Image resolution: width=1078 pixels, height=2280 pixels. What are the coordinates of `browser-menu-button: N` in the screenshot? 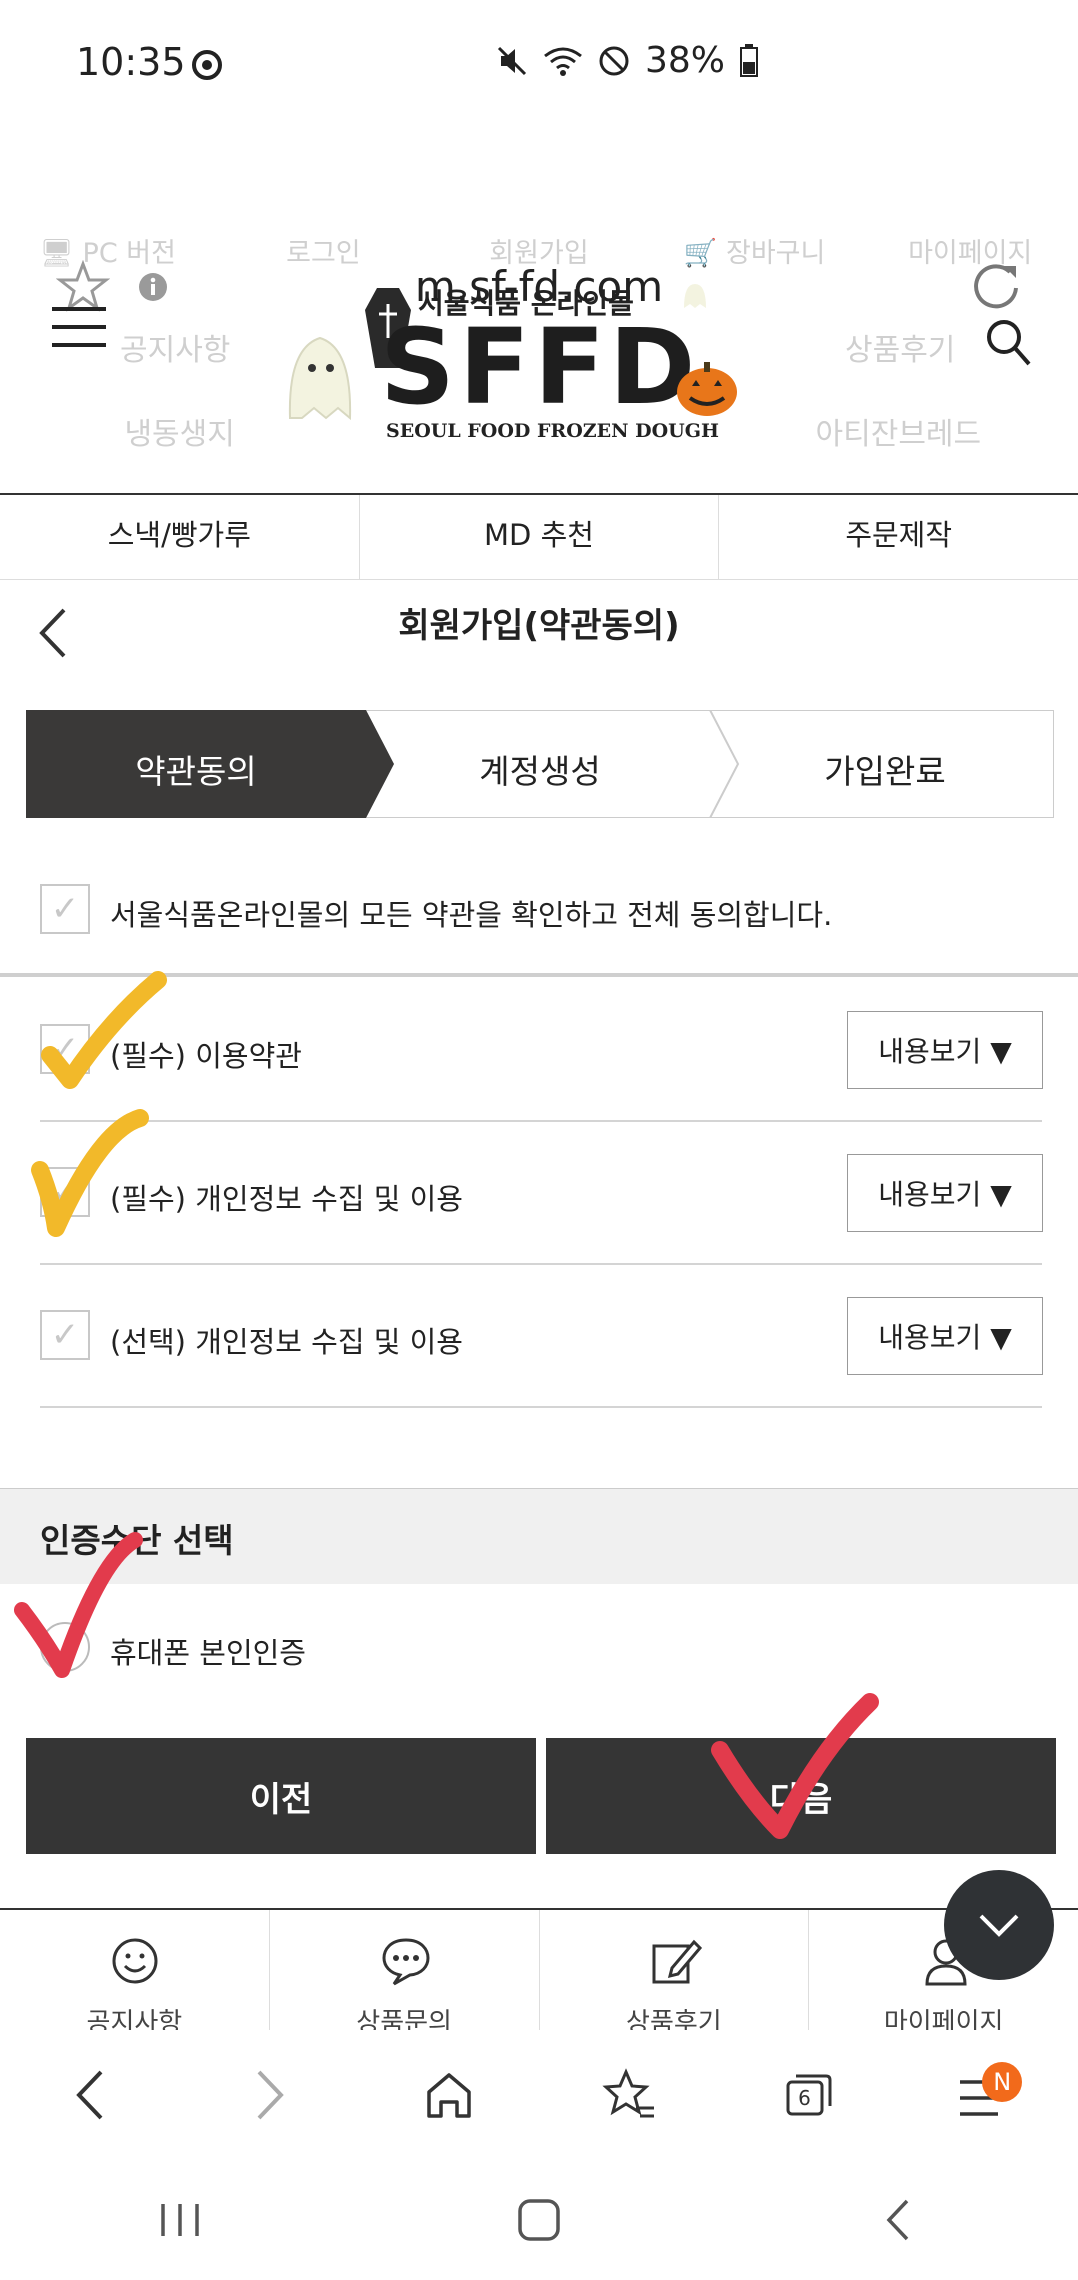 It's located at (988, 2095).